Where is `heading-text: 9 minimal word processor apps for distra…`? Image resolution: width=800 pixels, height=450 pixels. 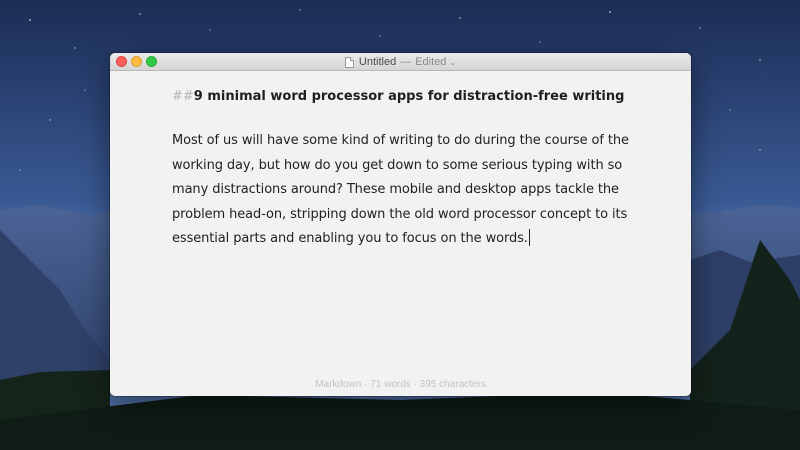 heading-text: 9 minimal word processor apps for distra… is located at coordinates (409, 96).